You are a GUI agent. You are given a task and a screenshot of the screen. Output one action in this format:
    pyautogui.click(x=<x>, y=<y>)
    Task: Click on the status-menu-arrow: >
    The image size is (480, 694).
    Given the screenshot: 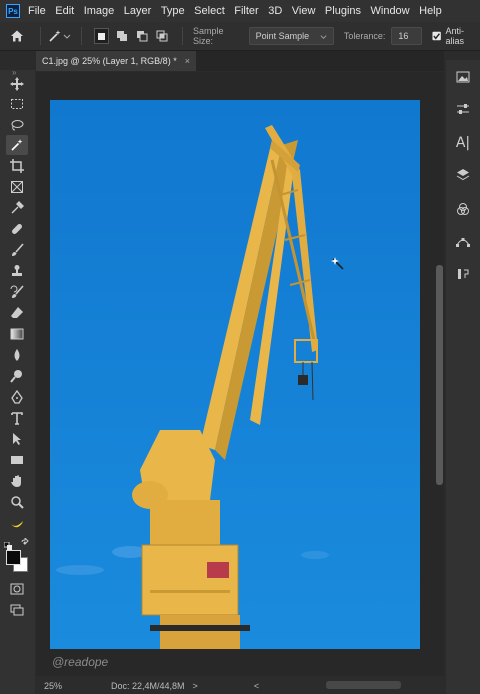 What is the action you would take?
    pyautogui.click(x=195, y=686)
    